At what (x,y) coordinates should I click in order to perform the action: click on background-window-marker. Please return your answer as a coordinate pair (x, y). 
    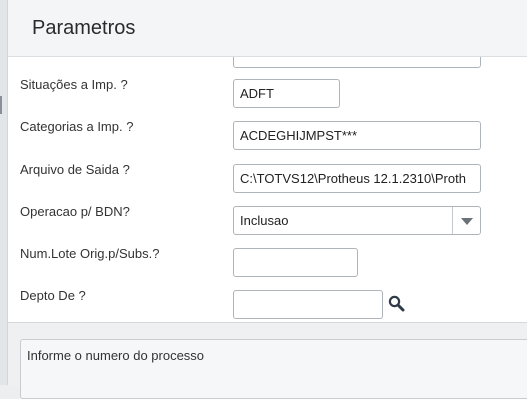
    Looking at the image, I should click on (1, 105).